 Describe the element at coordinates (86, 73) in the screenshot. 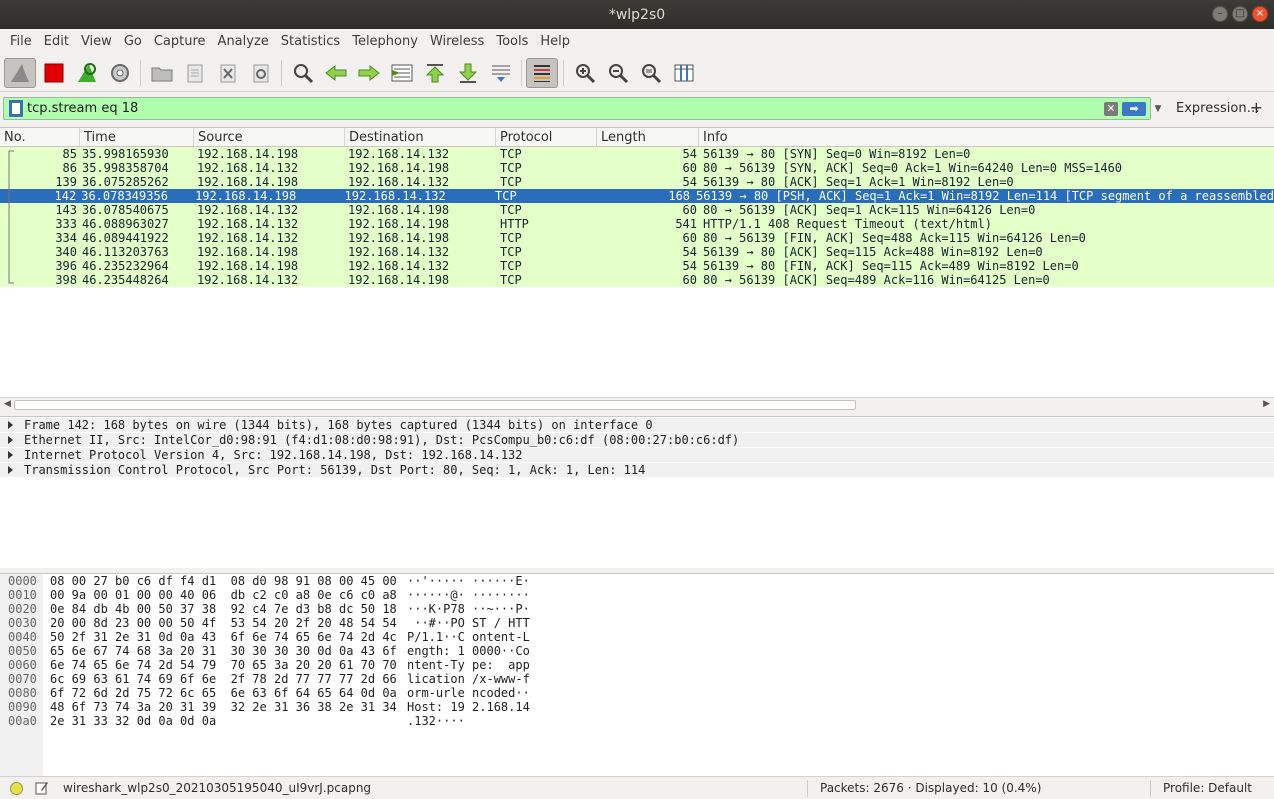

I see `restart-capture-button` at that location.